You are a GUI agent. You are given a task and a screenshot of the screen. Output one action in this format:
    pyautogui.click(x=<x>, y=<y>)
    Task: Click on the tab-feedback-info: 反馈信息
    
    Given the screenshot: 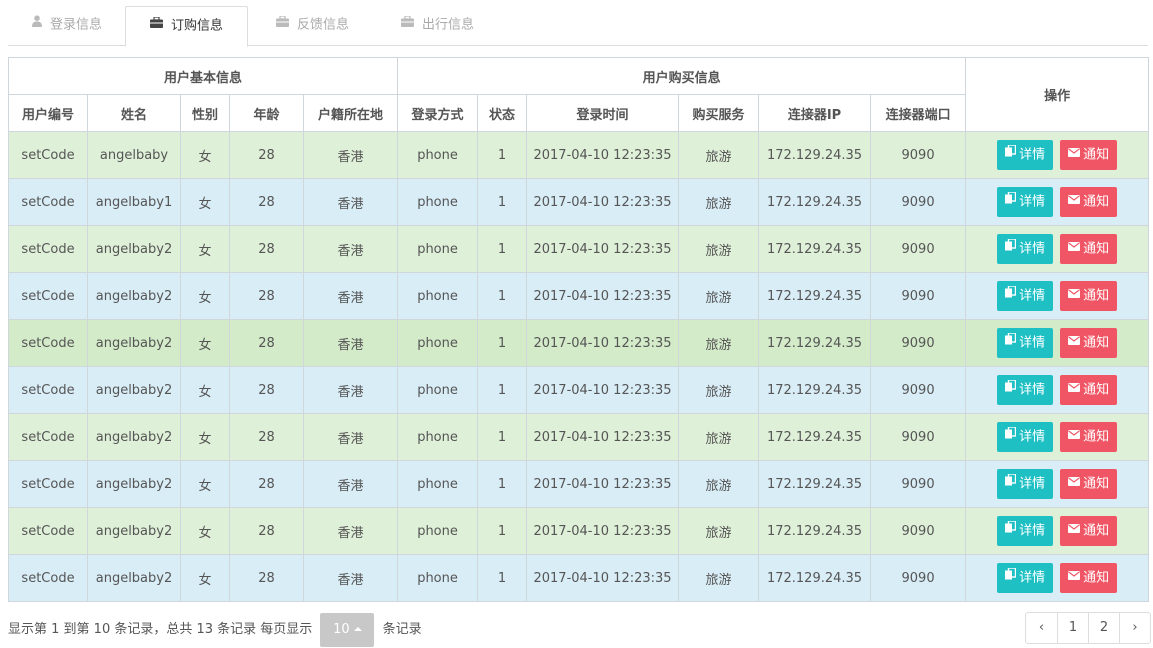 What is the action you would take?
    pyautogui.click(x=312, y=26)
    